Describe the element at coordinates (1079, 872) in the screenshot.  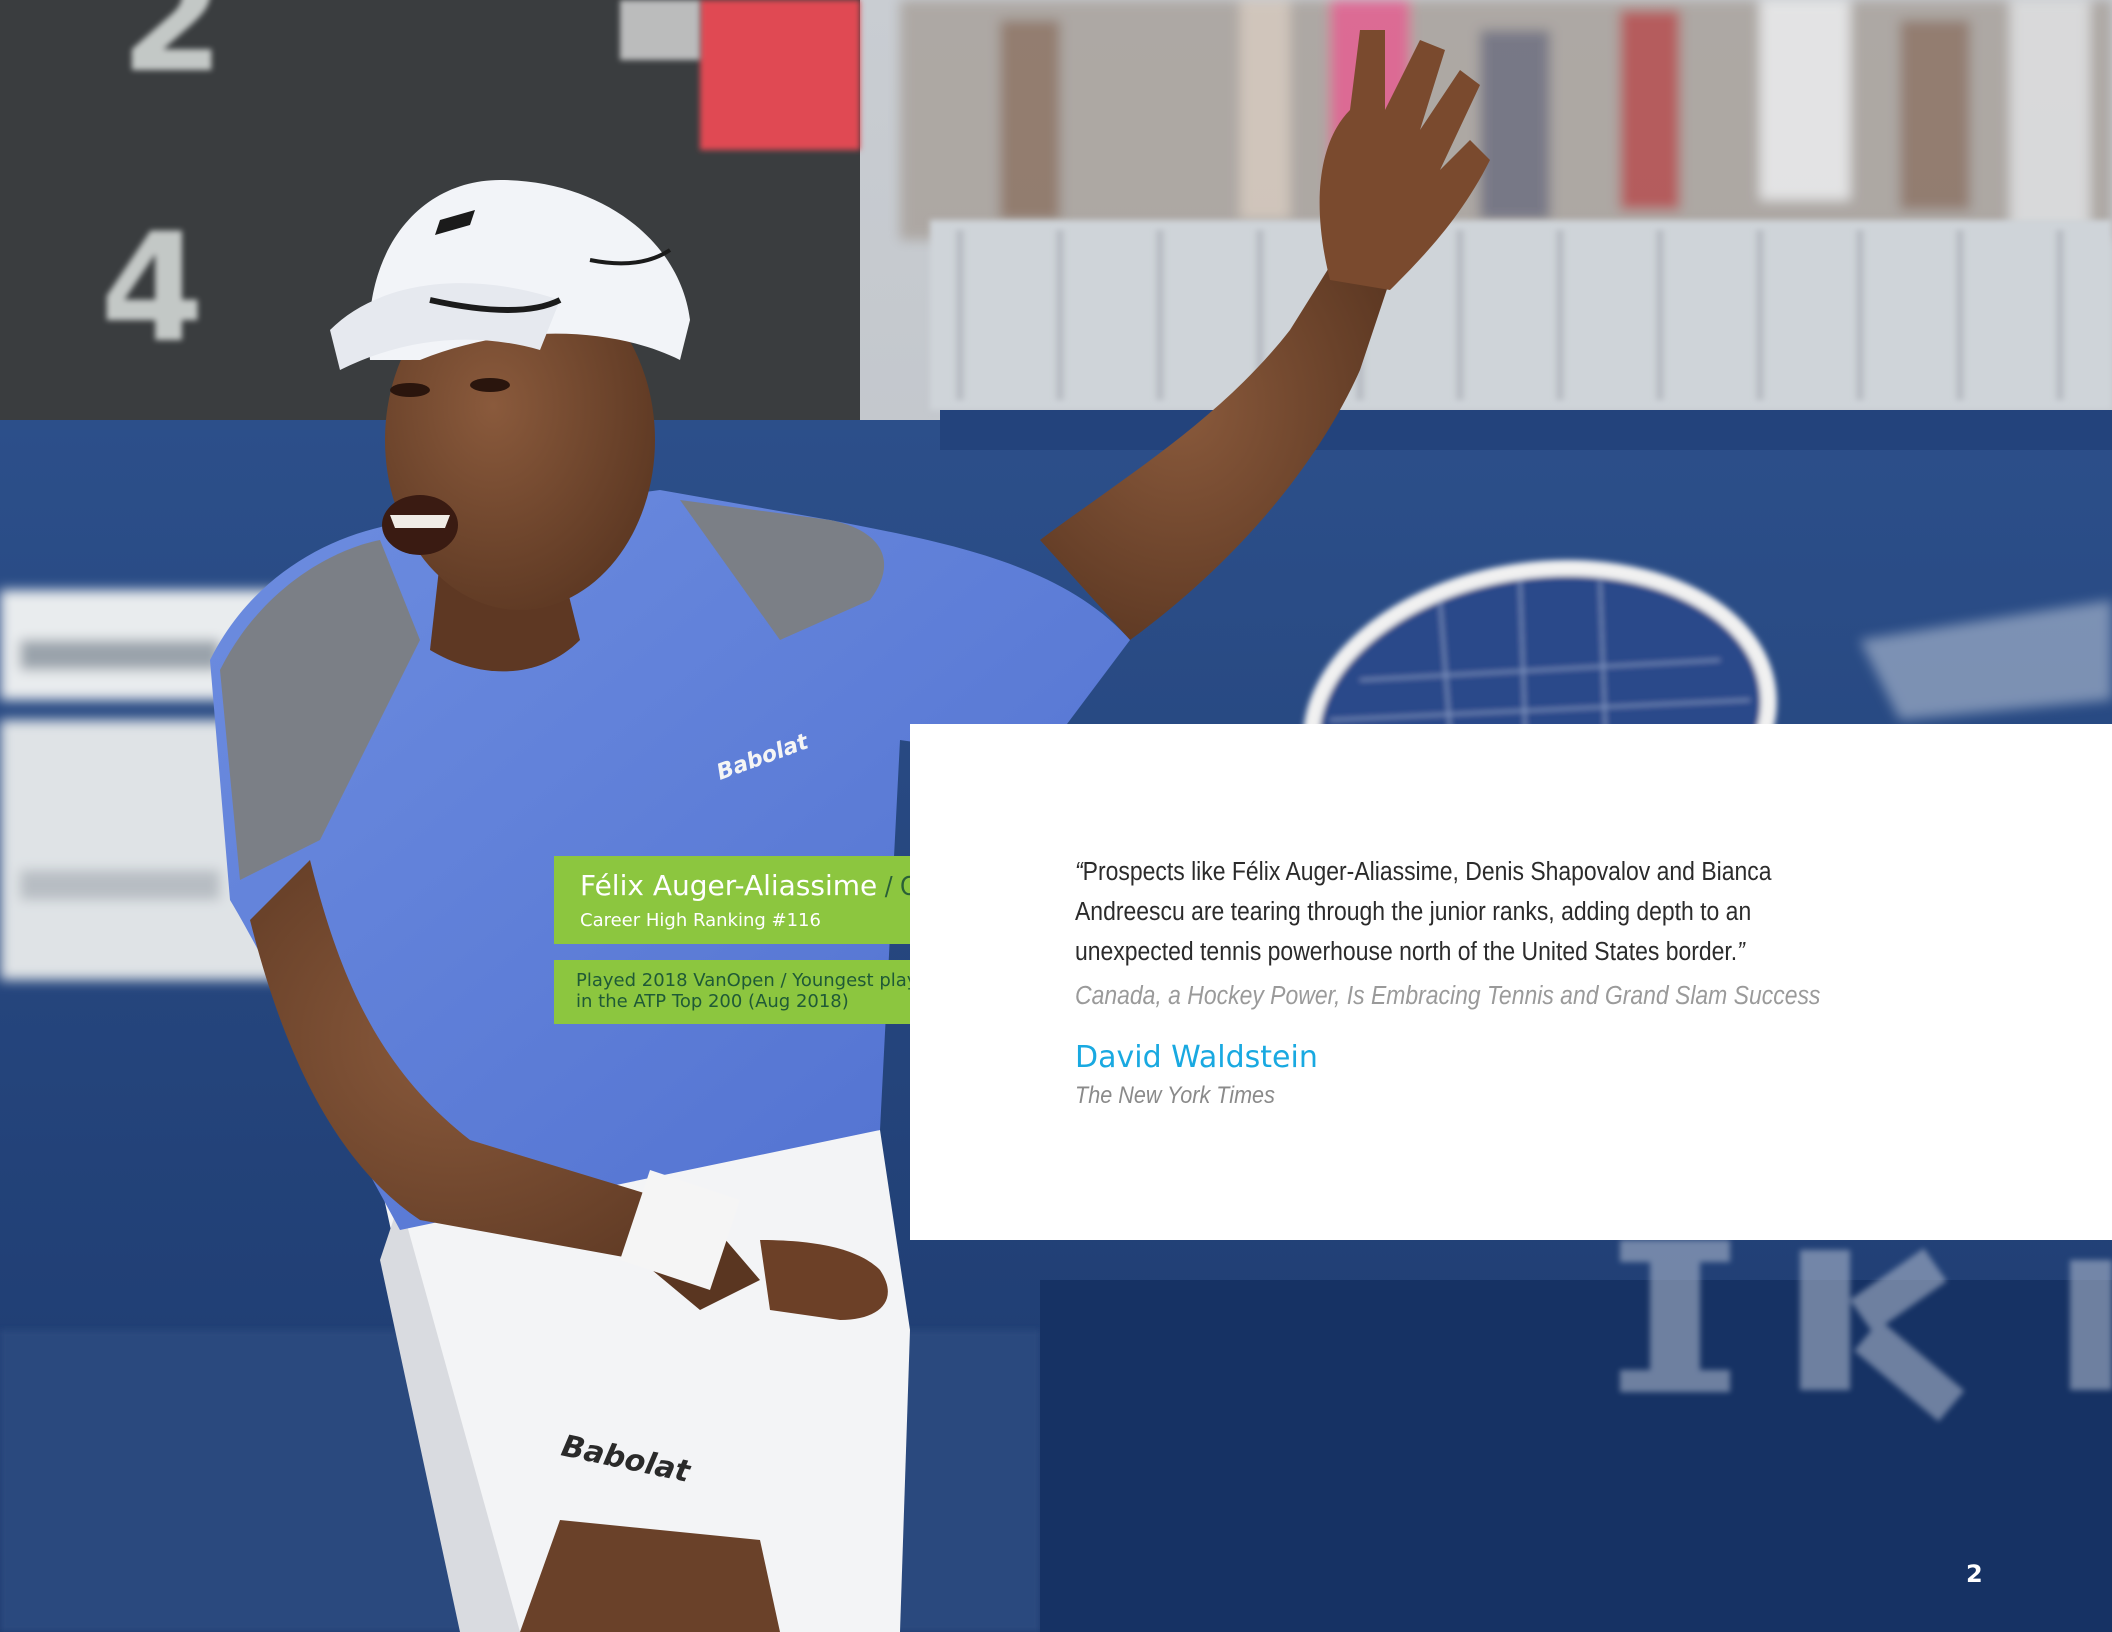
I see `quote-open-mark: “` at that location.